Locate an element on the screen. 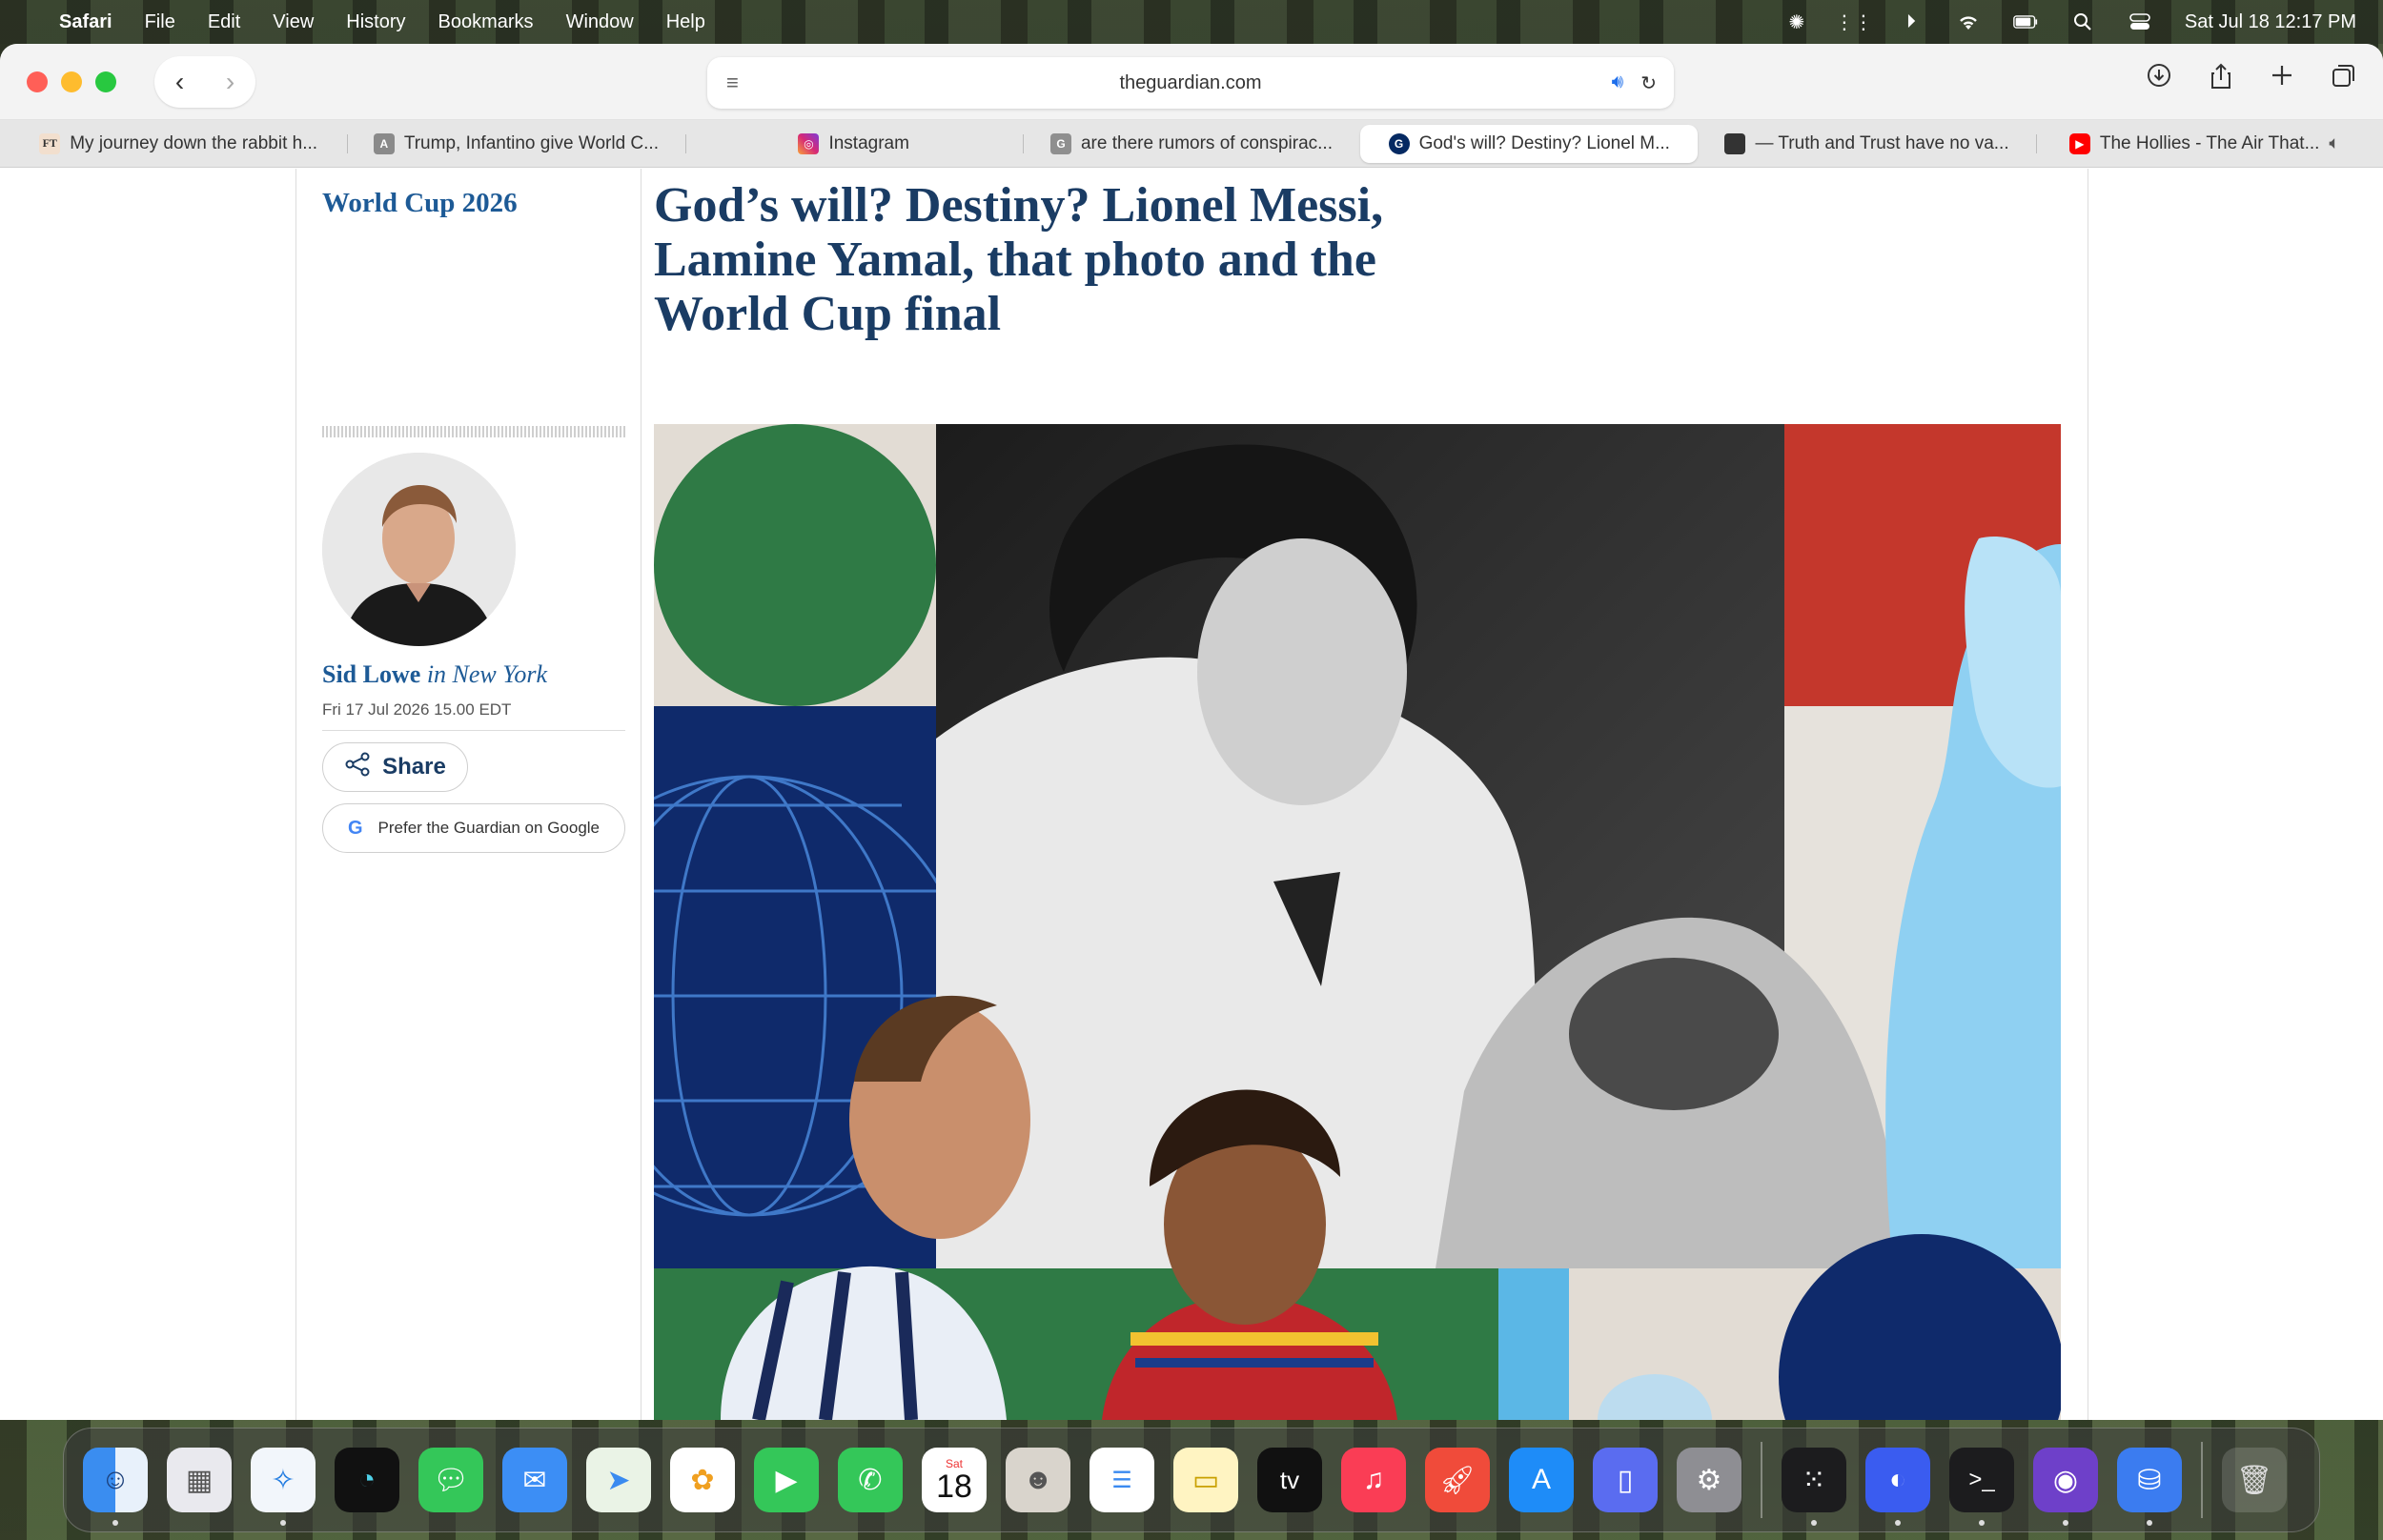 The image size is (2383, 1540). menu-bookmarks: Bookmarks is located at coordinates (486, 22).